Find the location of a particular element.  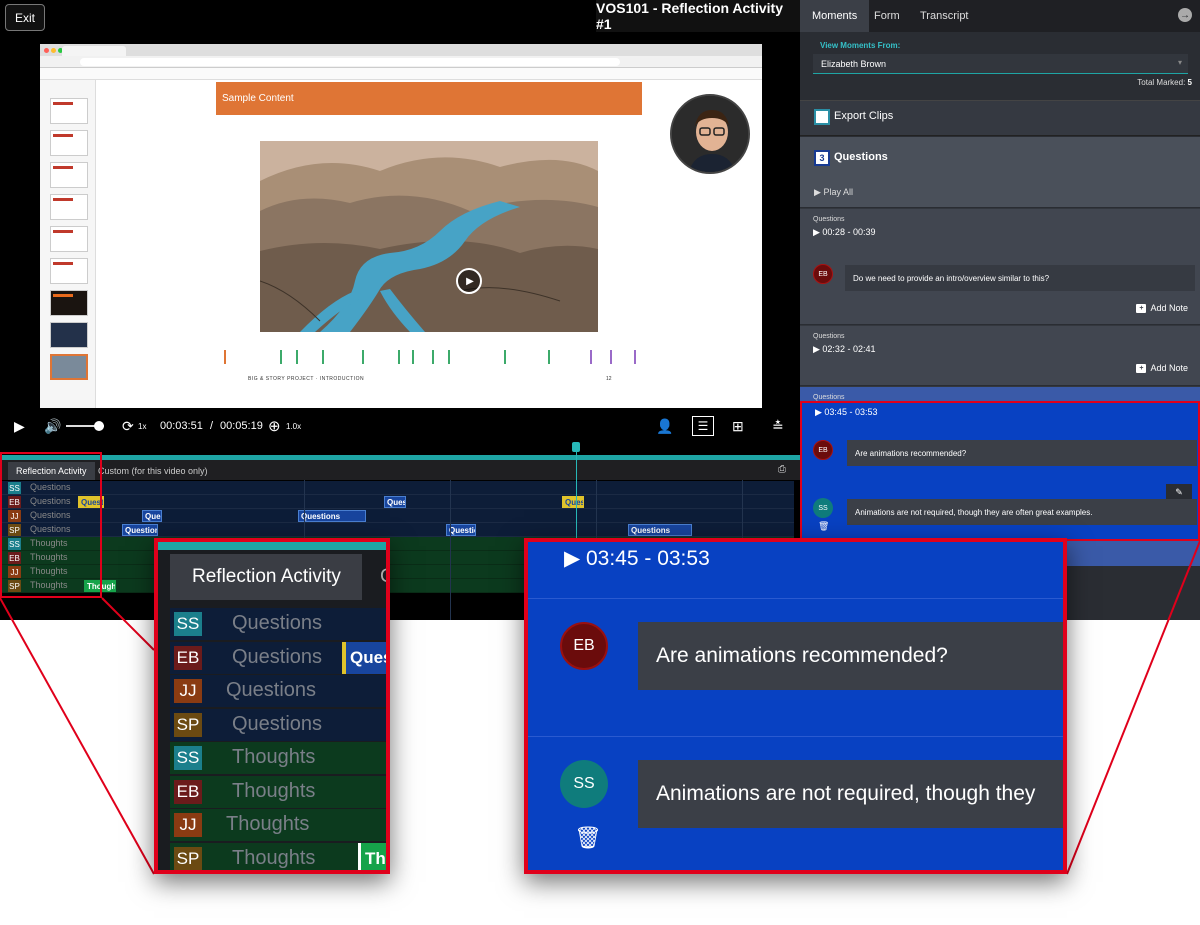

play-icon: ▶ is located at coordinates (575, 558).